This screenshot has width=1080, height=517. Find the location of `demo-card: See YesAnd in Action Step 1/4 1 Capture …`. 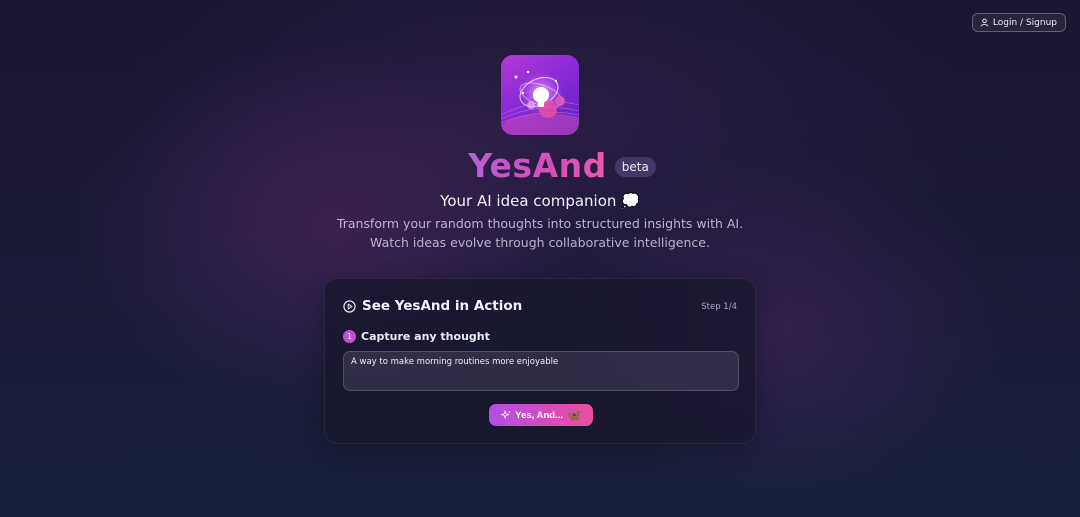

demo-card: See YesAnd in Action Step 1/4 1 Capture … is located at coordinates (540, 361).